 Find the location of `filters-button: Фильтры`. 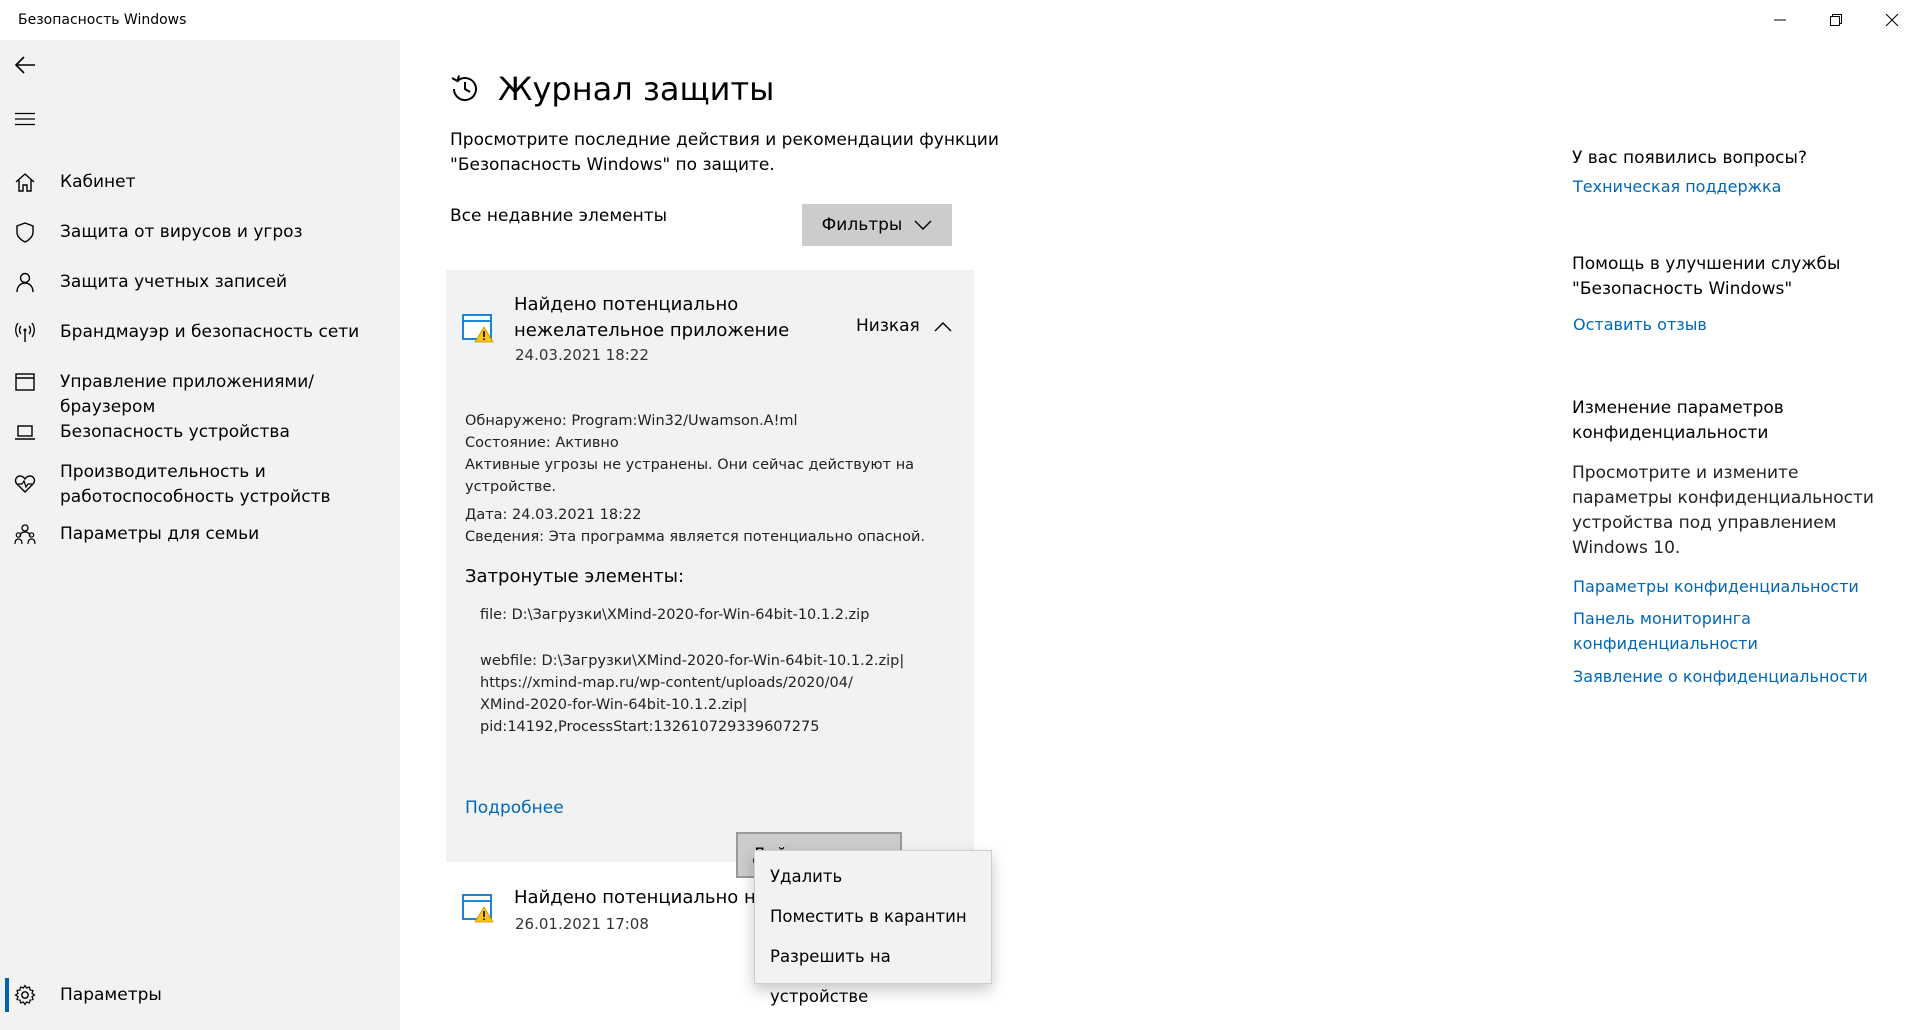

filters-button: Фильтры is located at coordinates (877, 225).